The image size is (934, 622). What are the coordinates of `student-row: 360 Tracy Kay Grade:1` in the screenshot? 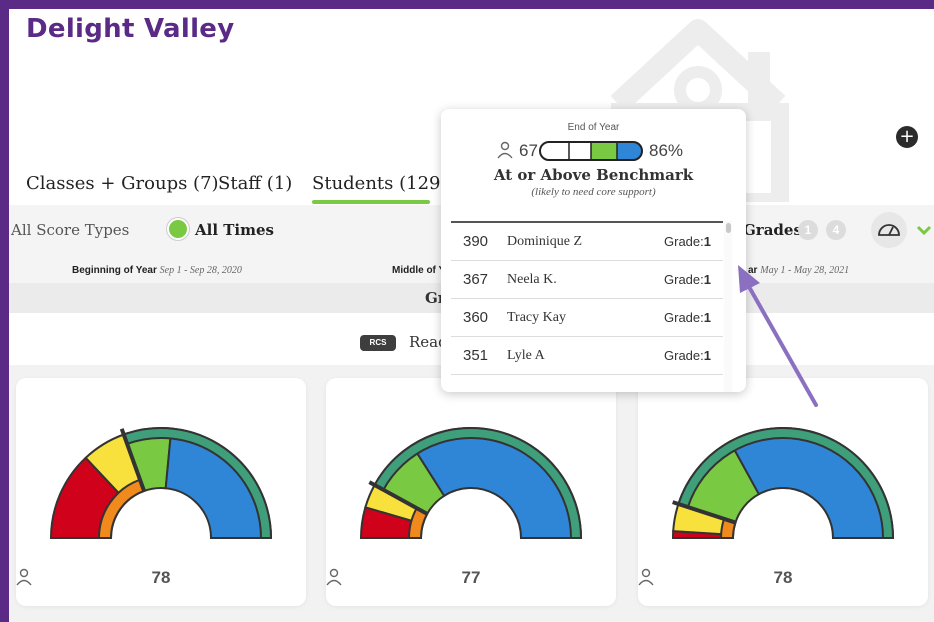 It's located at (587, 318).